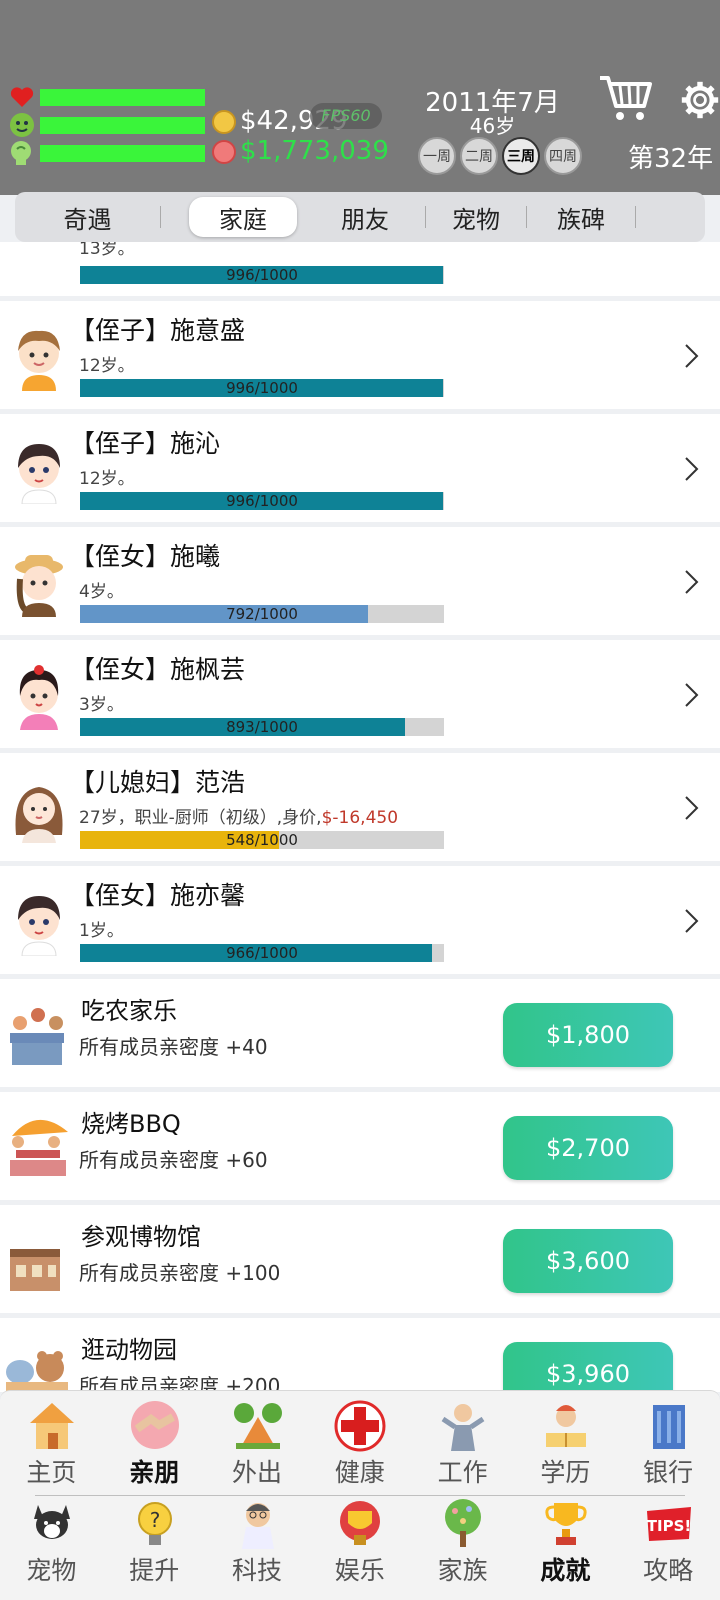  I want to click on intimacy-bar: 966/1000, so click(262, 953).